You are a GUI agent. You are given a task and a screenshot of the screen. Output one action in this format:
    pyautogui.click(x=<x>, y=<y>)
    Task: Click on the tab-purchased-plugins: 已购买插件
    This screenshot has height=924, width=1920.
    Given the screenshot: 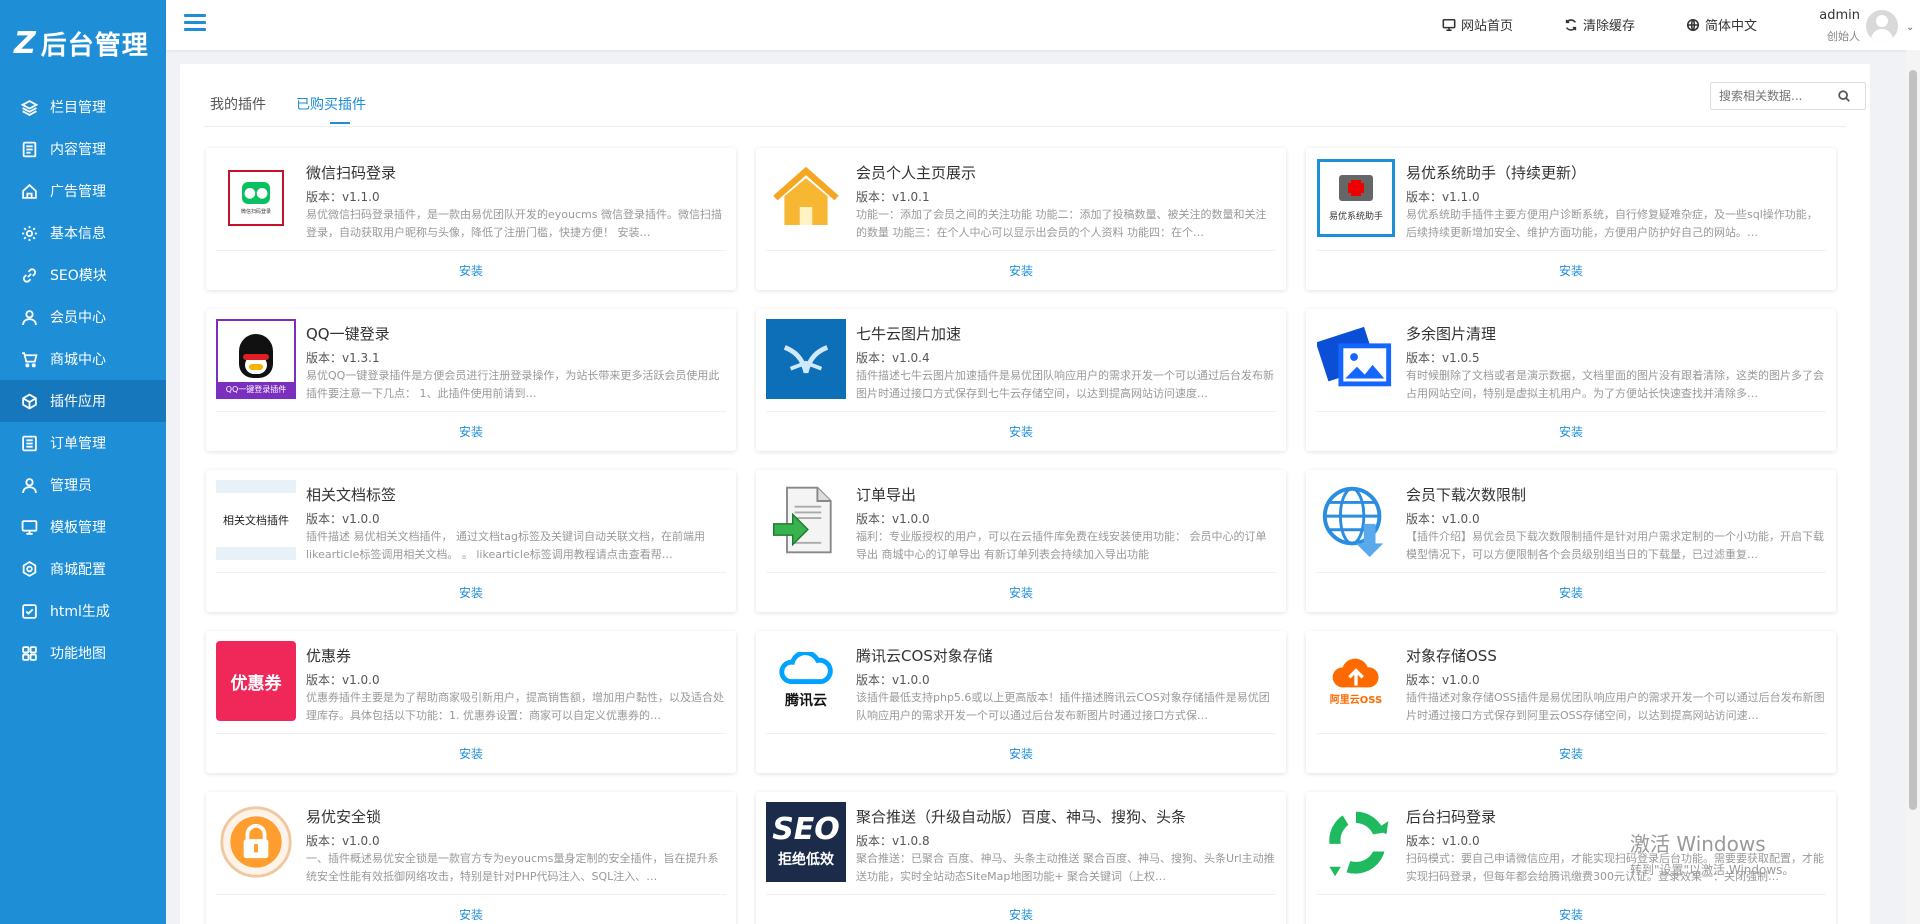 What is the action you would take?
    pyautogui.click(x=331, y=103)
    